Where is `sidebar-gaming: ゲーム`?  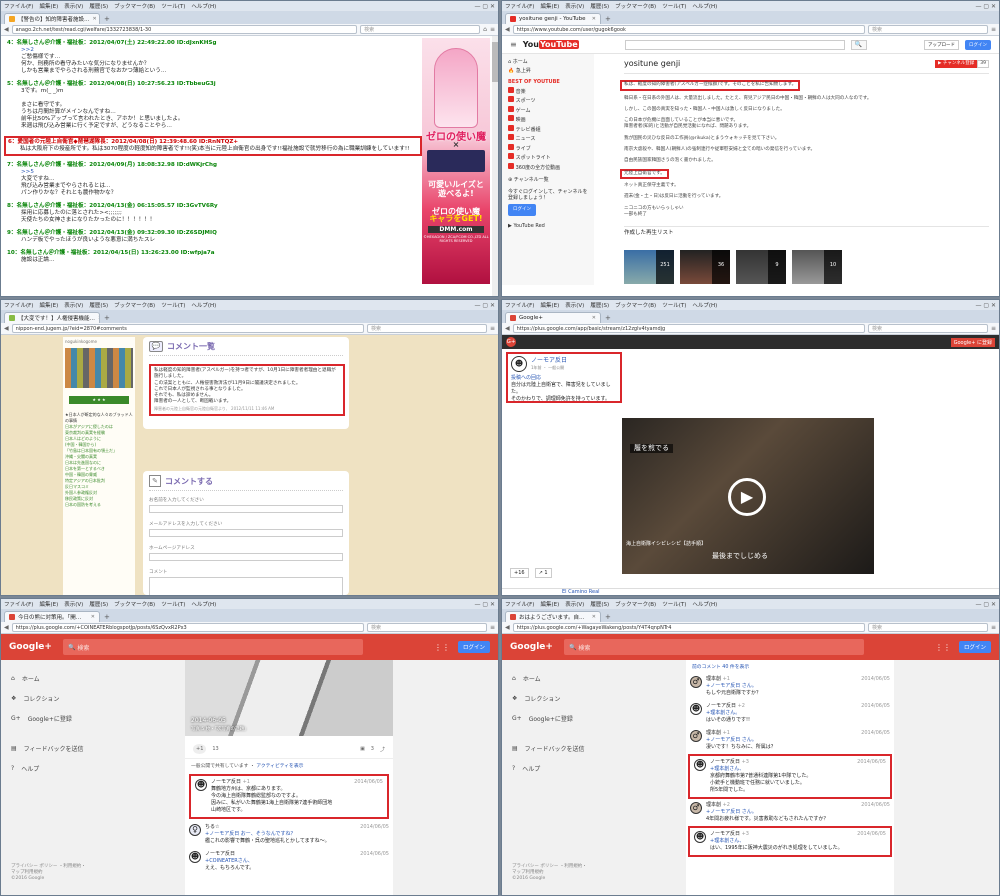
sidebar-gaming: ゲーム is located at coordinates (548, 110).